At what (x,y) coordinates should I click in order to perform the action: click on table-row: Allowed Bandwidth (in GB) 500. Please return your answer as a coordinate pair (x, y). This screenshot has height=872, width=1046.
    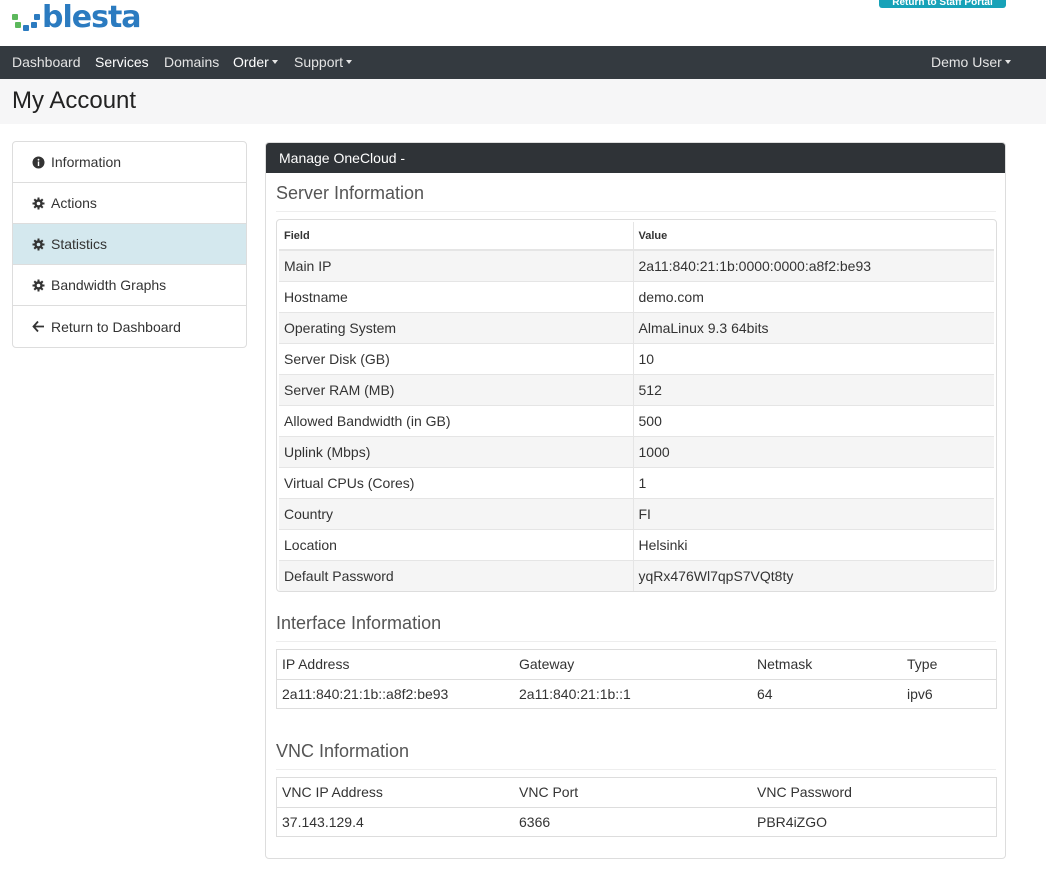
    Looking at the image, I should click on (636, 420).